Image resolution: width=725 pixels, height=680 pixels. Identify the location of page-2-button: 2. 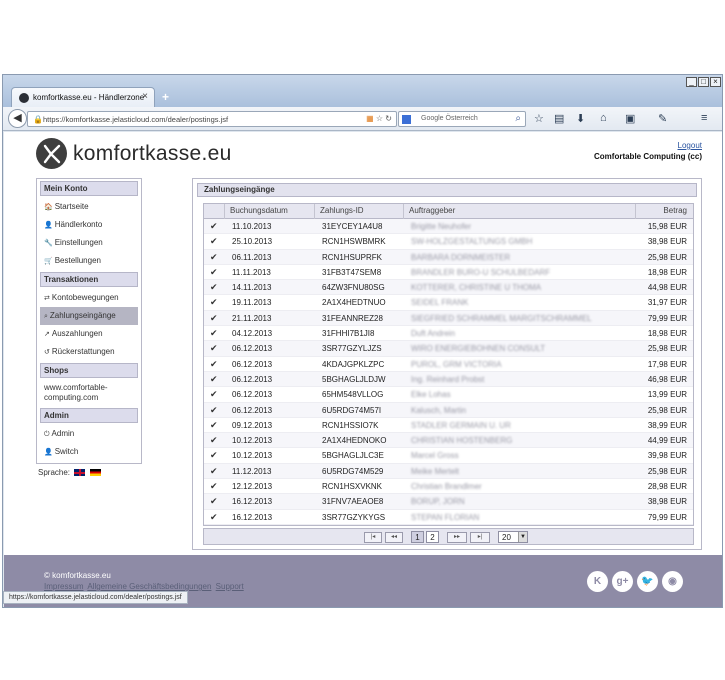
(432, 537).